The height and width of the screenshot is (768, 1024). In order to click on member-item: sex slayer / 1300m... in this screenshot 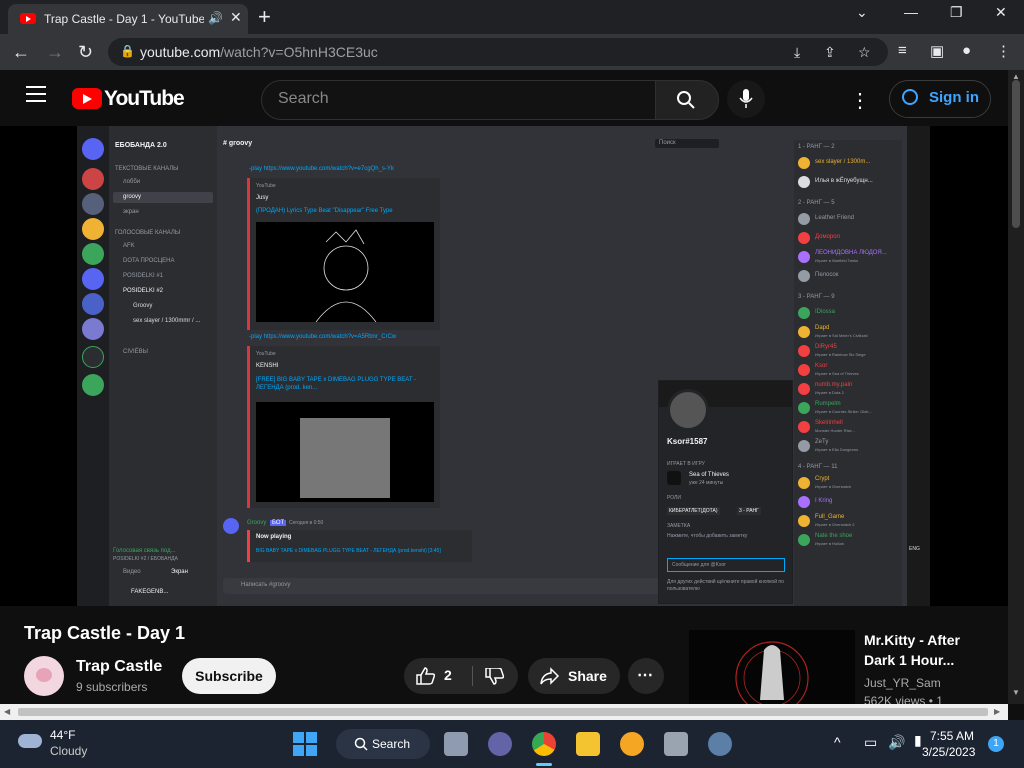, I will do `click(848, 164)`.